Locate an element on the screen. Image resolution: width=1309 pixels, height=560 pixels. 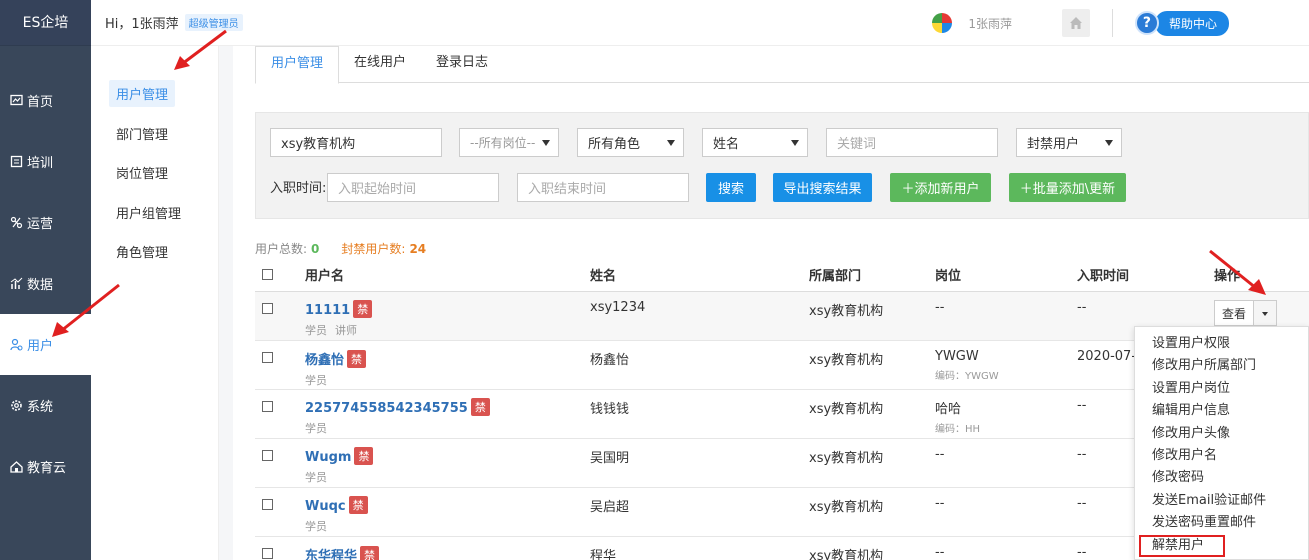
menu-set-position: 设置用户岗位 is located at coordinates (1221, 389).